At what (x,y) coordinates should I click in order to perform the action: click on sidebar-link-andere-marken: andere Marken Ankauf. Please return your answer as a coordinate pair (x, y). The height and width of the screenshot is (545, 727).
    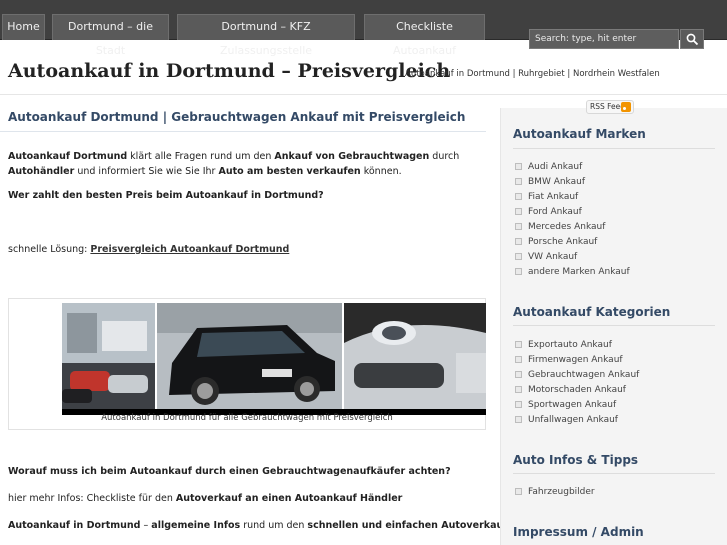
    Looking at the image, I should click on (572, 272).